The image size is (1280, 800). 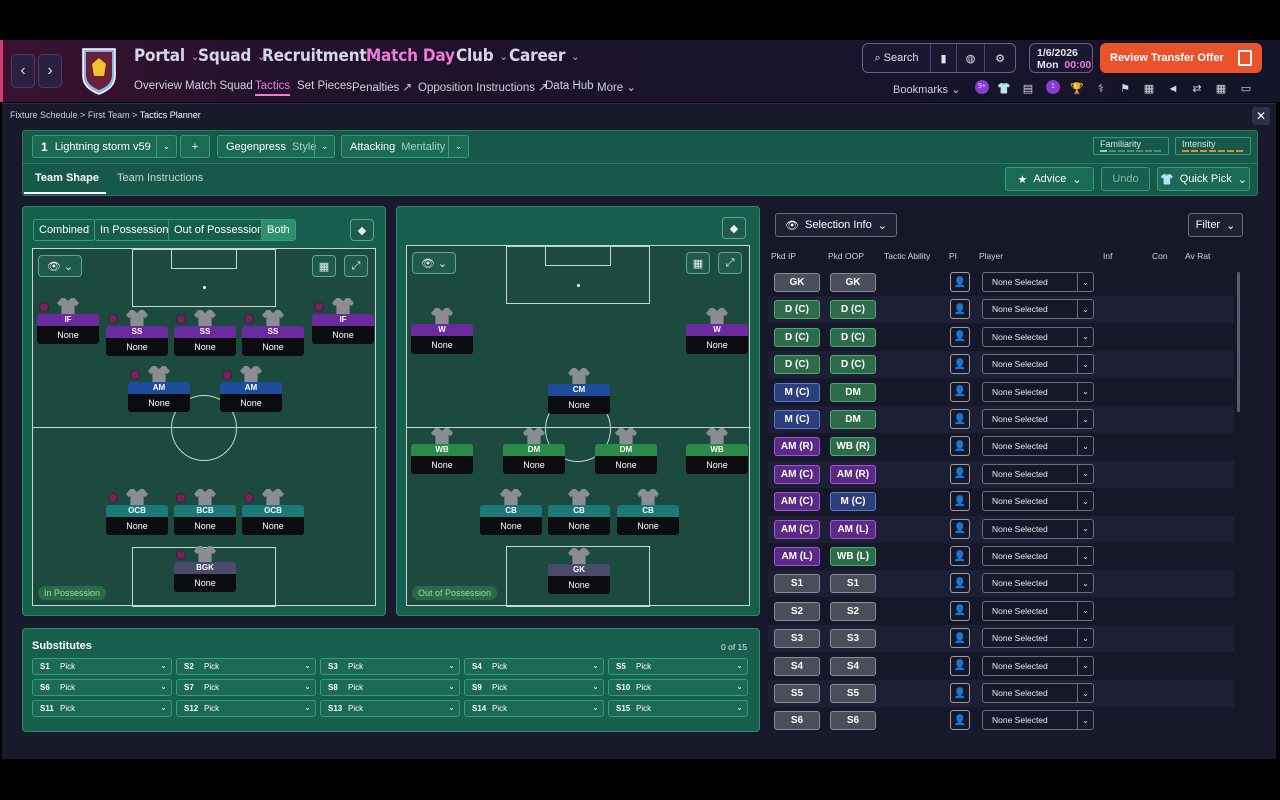 I want to click on trophy-icon: 🏆, so click(x=1077, y=89).